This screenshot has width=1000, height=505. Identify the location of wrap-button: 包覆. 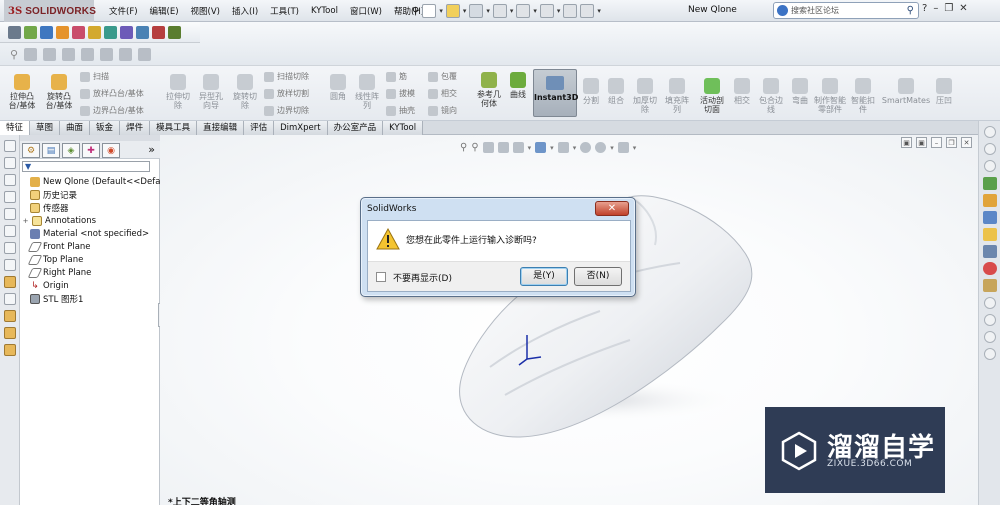
(442, 76).